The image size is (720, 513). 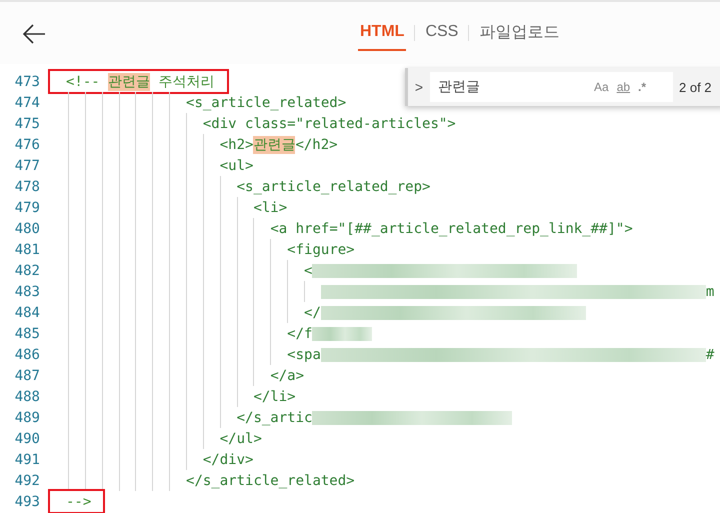 I want to click on code-text: <li>, so click(x=270, y=208).